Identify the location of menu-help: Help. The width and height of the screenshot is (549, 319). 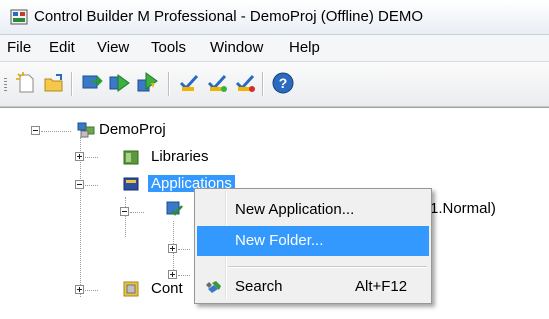
(304, 47).